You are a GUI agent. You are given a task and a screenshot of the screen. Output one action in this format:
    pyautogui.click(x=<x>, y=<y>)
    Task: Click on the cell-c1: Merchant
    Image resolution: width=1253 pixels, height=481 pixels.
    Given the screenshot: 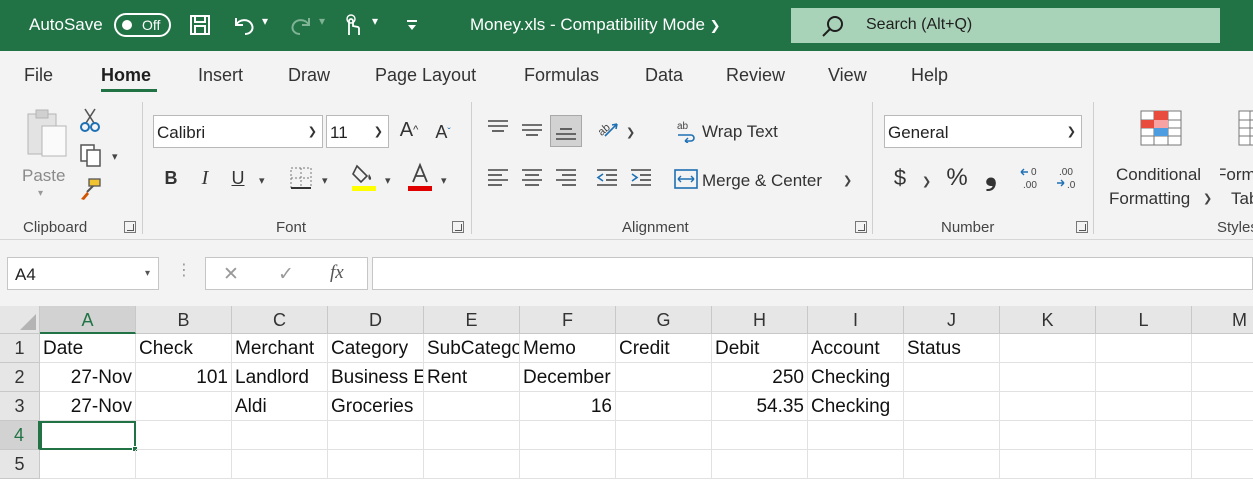 What is the action you would take?
    pyautogui.click(x=280, y=348)
    